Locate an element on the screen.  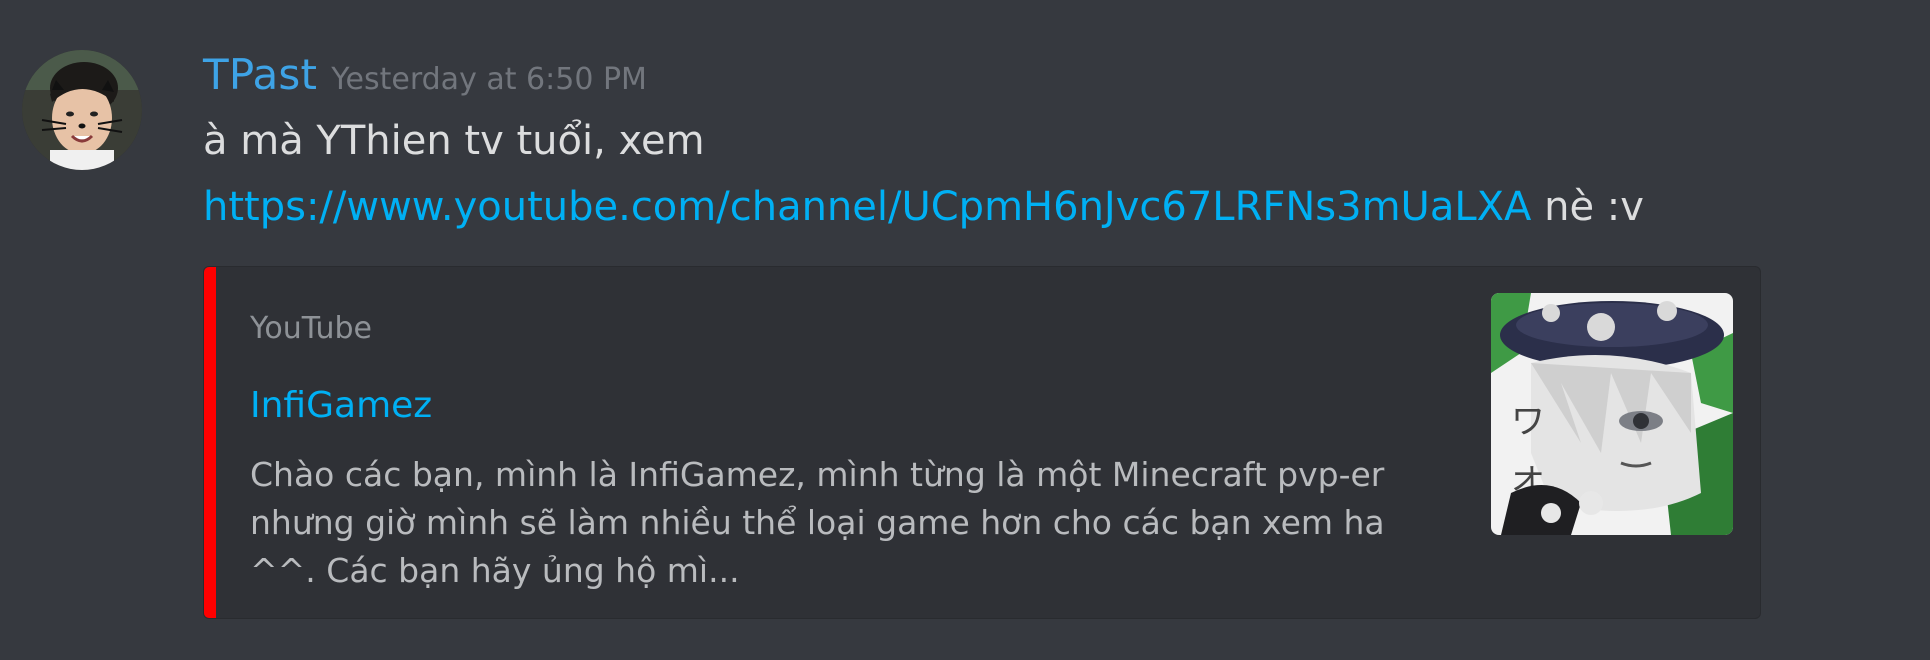
avatar-image is located at coordinates (82, 110).